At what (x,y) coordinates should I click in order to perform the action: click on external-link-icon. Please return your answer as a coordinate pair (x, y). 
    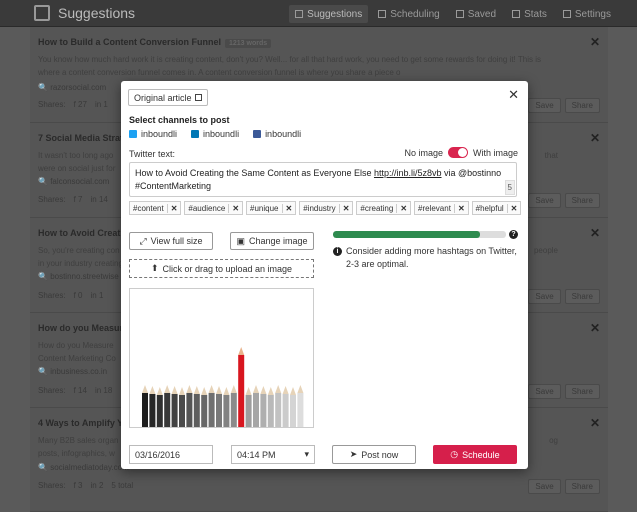
    Looking at the image, I should click on (198, 97).